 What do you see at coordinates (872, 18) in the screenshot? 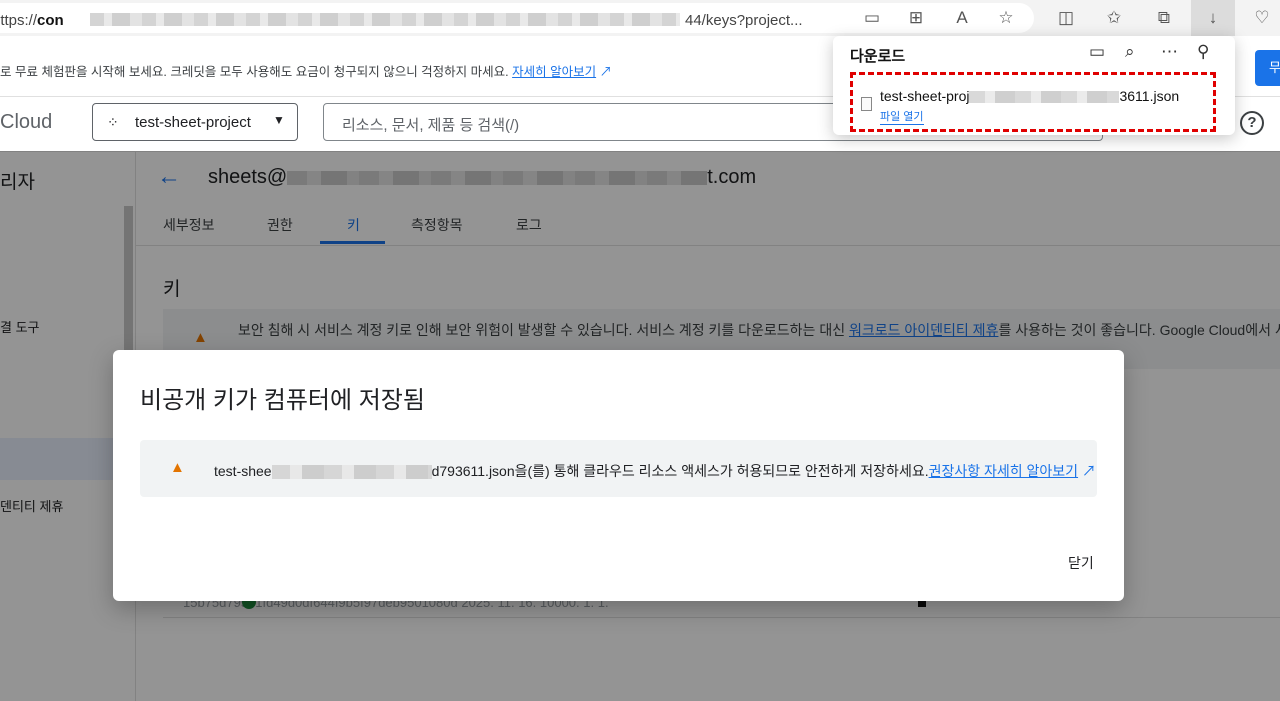
I see `reader-mode-icon: ▭` at bounding box center [872, 18].